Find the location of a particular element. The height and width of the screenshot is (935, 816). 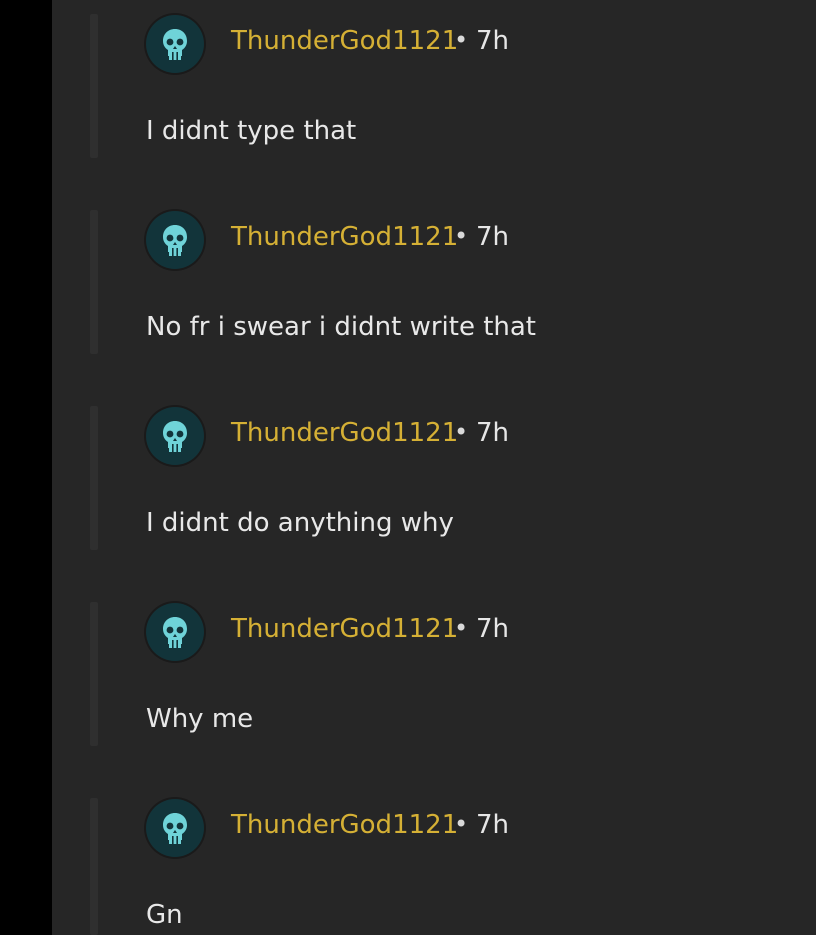

comment-text: I didnt type that is located at coordinates (251, 131).